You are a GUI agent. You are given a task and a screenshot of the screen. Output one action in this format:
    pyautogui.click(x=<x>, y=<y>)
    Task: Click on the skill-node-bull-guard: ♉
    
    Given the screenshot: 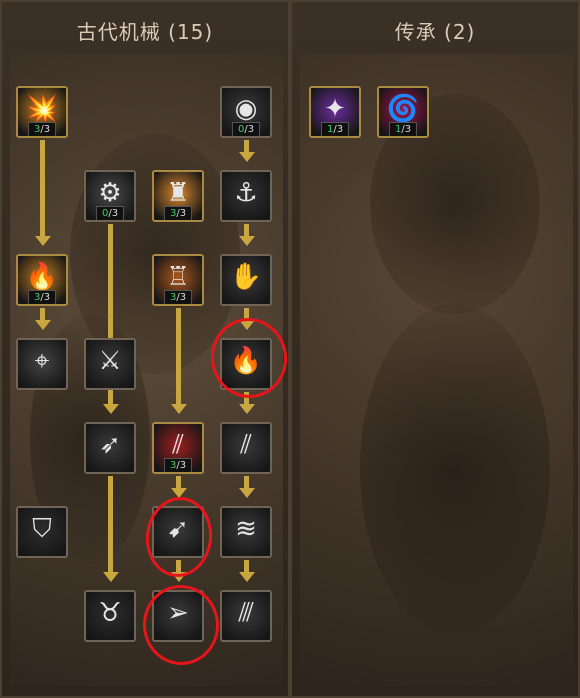 What is the action you would take?
    pyautogui.click(x=110, y=616)
    